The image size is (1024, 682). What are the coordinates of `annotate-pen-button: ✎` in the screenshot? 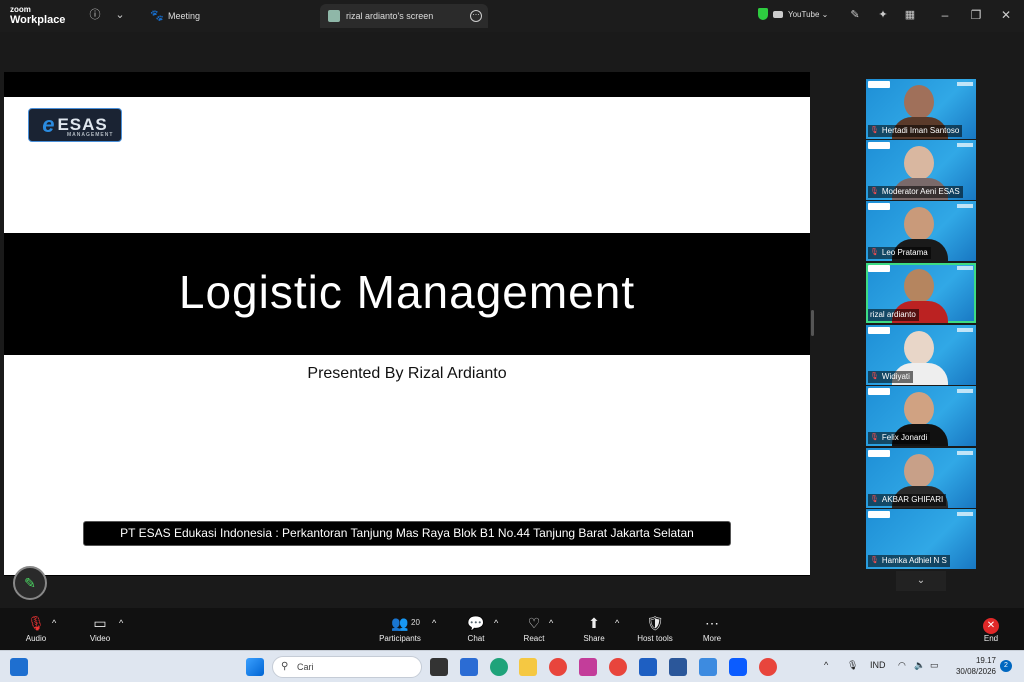 It's located at (30, 583).